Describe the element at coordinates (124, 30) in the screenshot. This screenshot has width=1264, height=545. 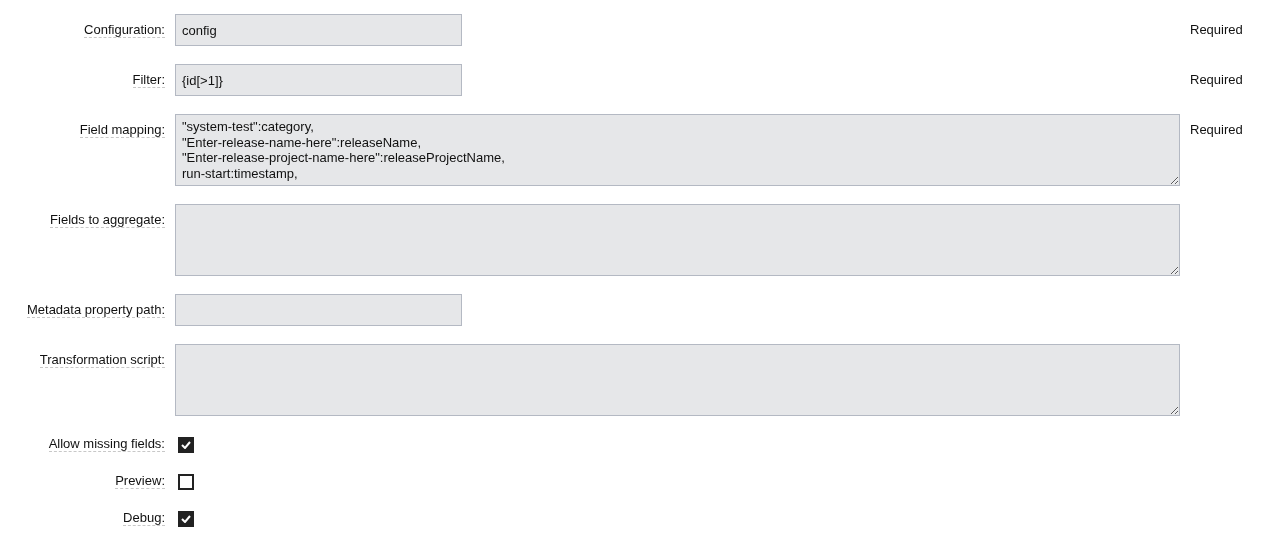
I see `field-label: Configuration:` at that location.